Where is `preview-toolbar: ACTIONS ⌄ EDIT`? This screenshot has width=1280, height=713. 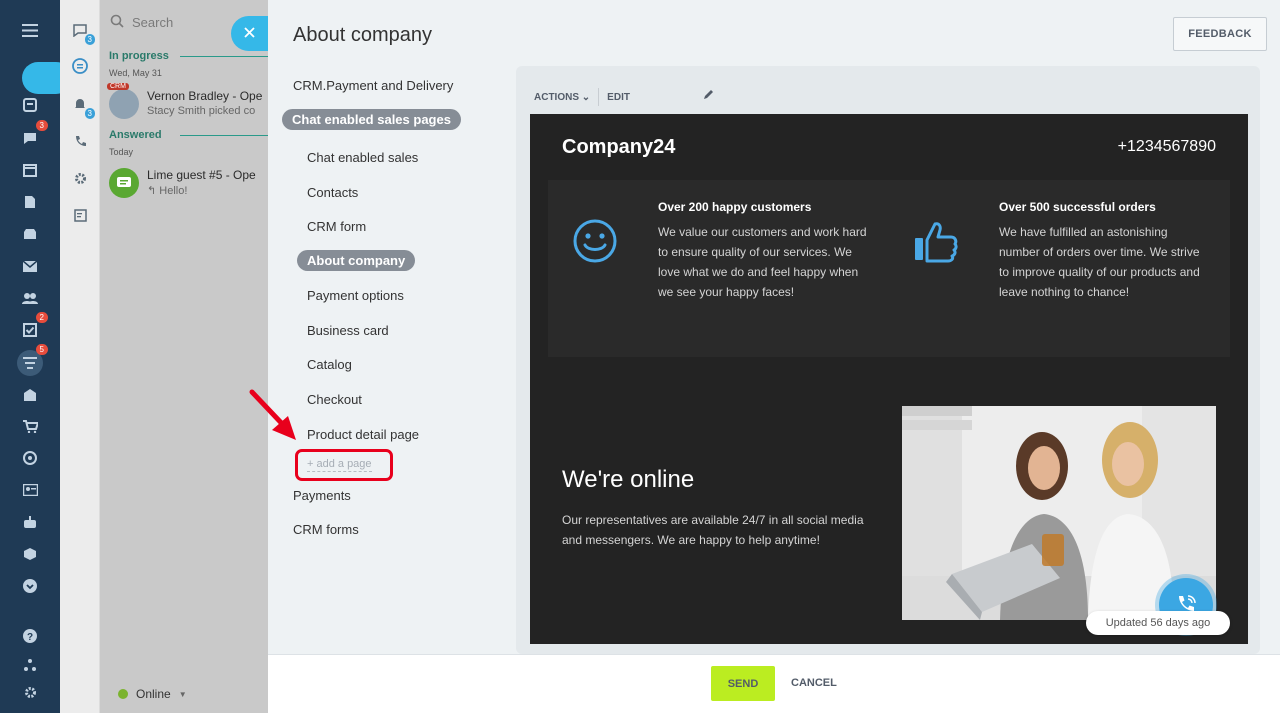 preview-toolbar: ACTIONS ⌄ EDIT is located at coordinates (582, 97).